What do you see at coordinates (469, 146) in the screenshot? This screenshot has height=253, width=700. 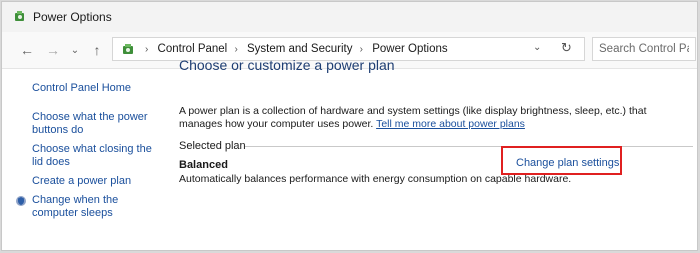 I see `section-divider` at bounding box center [469, 146].